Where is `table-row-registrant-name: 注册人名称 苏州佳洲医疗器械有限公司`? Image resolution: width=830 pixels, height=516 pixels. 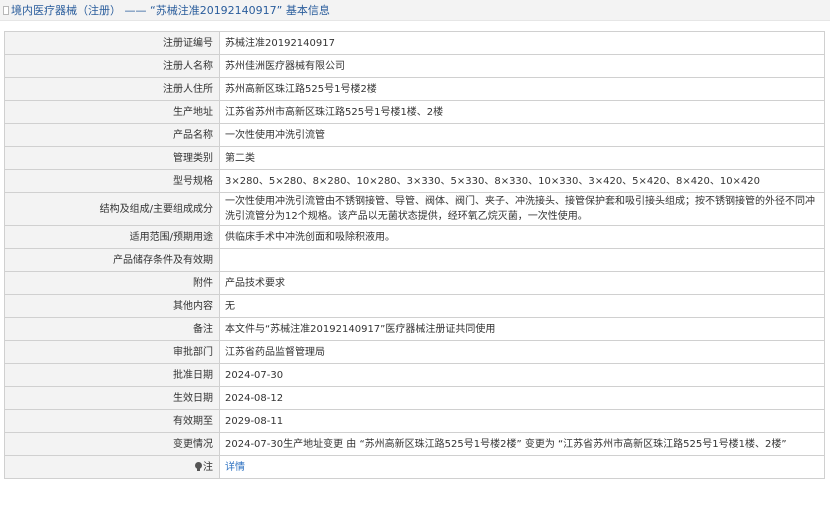 table-row-registrant-name: 注册人名称 苏州佳洲医疗器械有限公司 is located at coordinates (414, 66).